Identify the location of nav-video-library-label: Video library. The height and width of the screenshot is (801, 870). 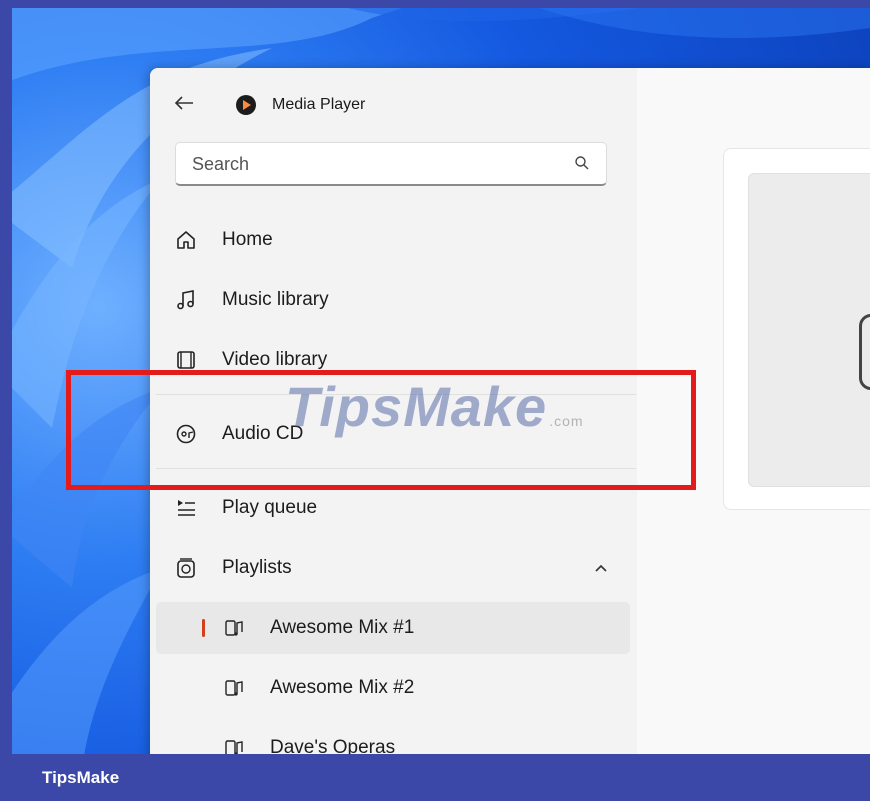
(275, 359).